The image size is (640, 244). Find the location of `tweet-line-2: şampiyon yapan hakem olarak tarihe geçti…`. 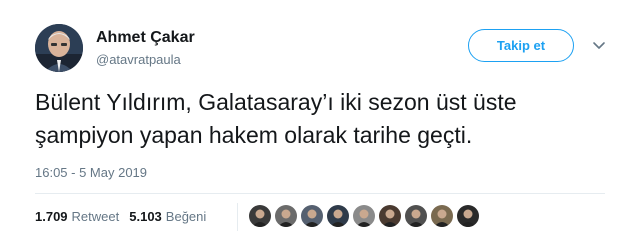

tweet-line-2: şampiyon yapan hakem olarak tarihe geçti… is located at coordinates (254, 135).